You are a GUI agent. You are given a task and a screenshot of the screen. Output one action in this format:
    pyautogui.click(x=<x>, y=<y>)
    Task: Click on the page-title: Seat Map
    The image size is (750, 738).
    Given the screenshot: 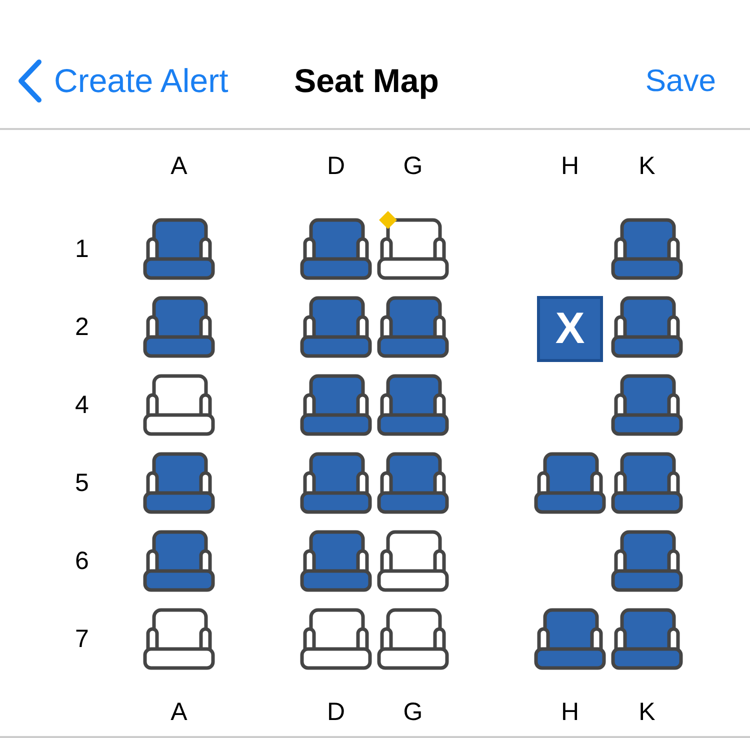 What is the action you would take?
    pyautogui.click(x=366, y=81)
    